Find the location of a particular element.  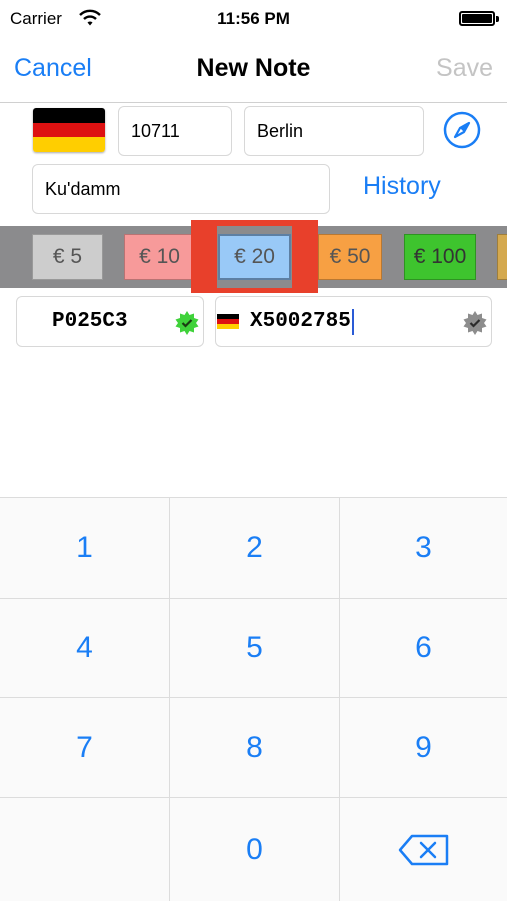

denomination-strip: € 5 € 10 € 20 € 50 € 100 is located at coordinates (253, 257).